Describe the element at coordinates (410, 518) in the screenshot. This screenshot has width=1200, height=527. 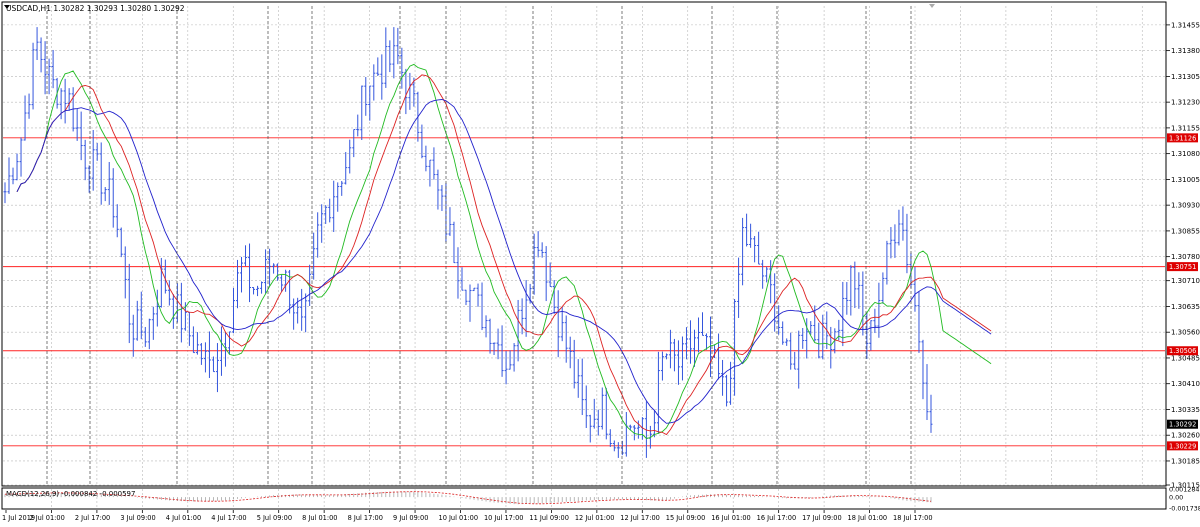
I see `time-tick-label: 9 Jul 09:00` at that location.